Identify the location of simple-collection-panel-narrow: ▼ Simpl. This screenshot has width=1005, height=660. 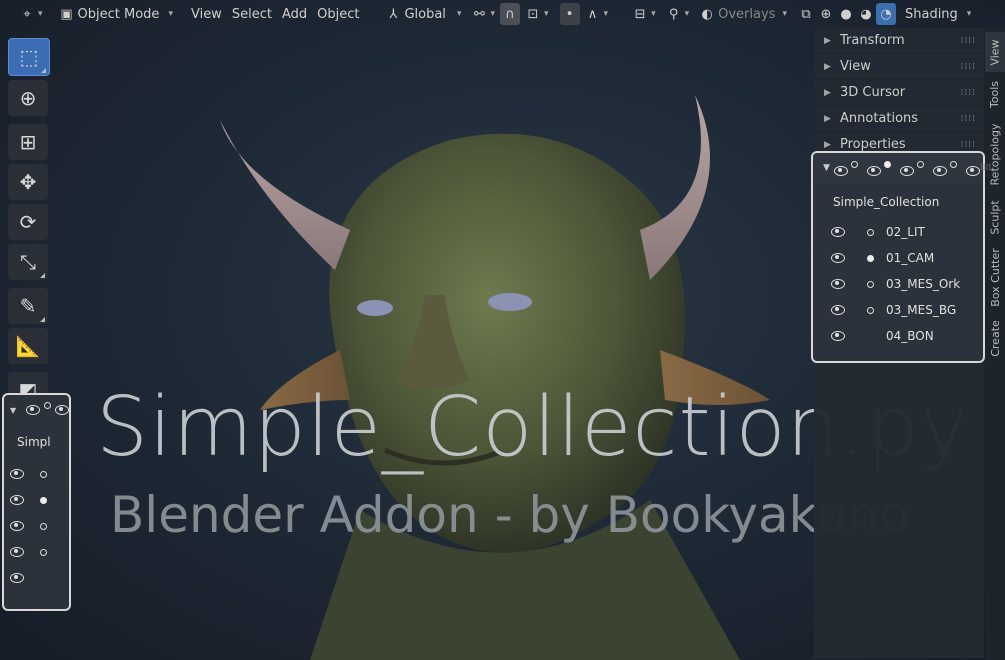
(36, 502).